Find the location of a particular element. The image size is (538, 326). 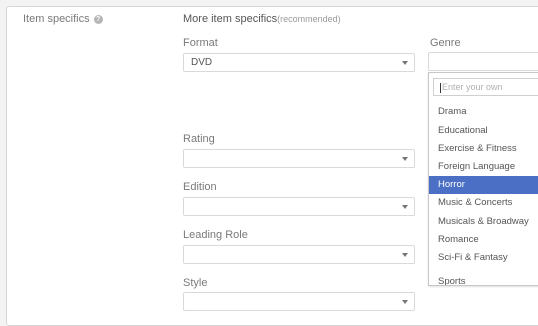

help-circle-icon: ? is located at coordinates (98, 19).